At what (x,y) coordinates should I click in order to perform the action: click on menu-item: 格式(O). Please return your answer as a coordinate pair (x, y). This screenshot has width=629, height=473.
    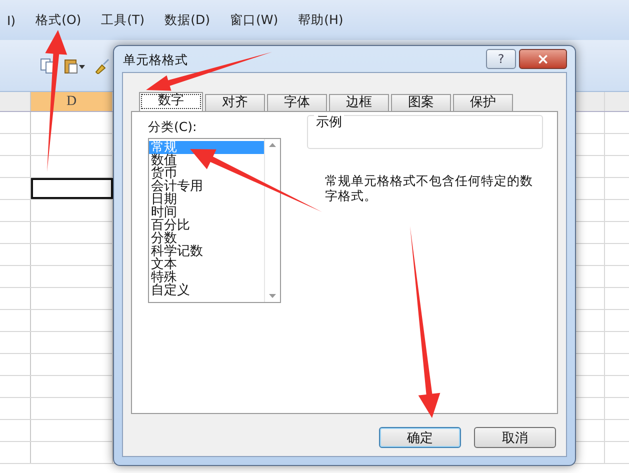
    Looking at the image, I should click on (58, 20).